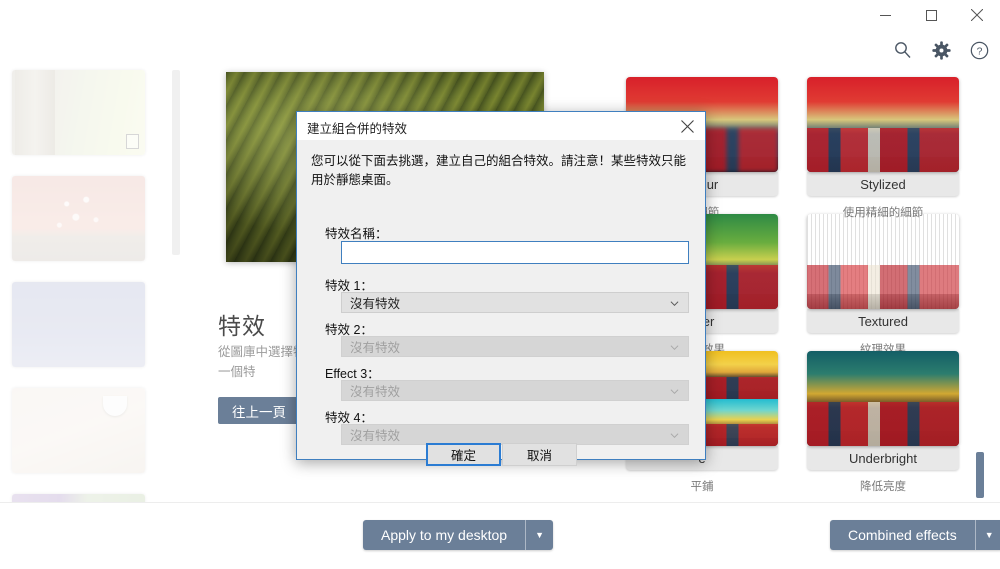  Describe the element at coordinates (444, 535) in the screenshot. I see `apply-to-desktop-label: Apply to my desktop` at that location.